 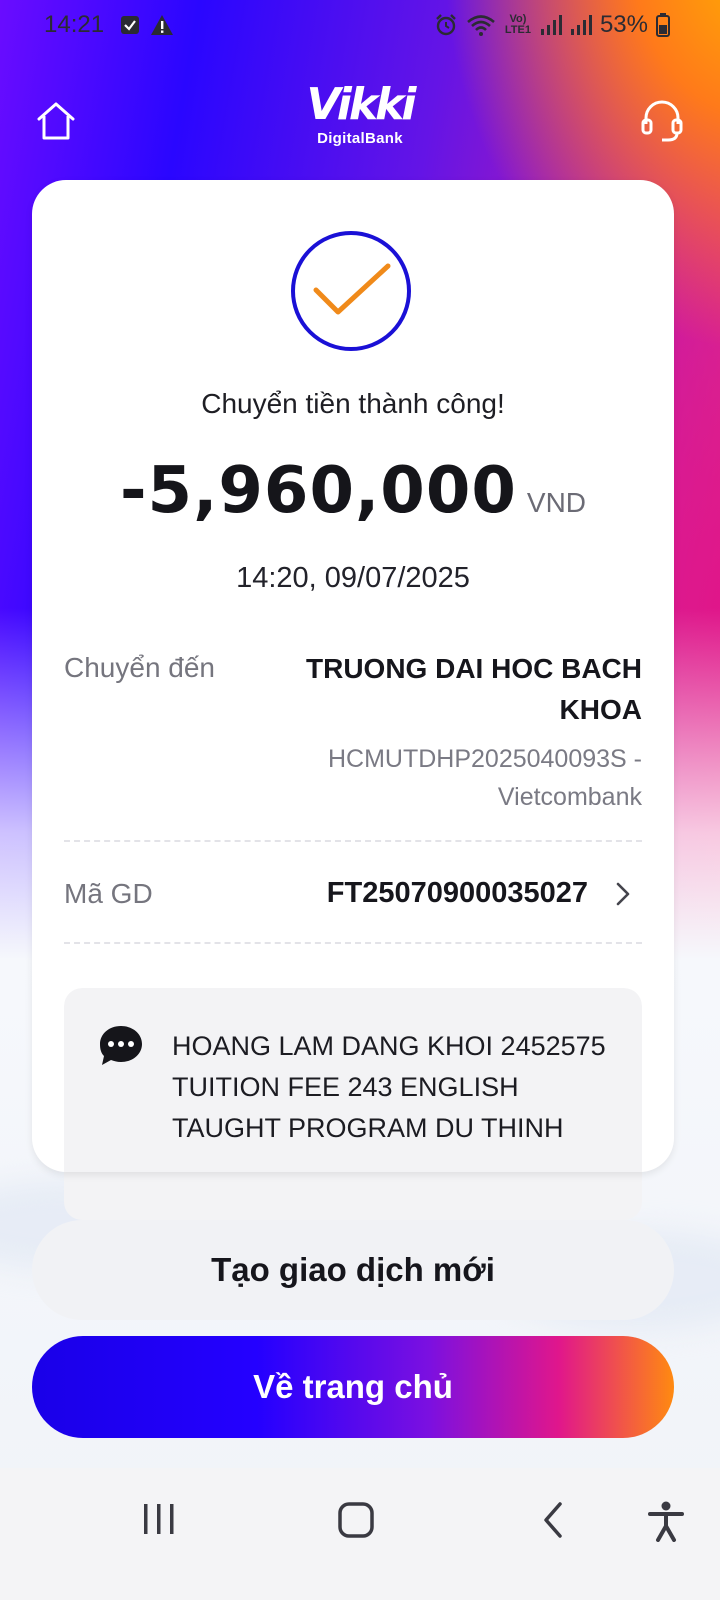 I want to click on logo-sub: DigitalBank, so click(x=360, y=138).